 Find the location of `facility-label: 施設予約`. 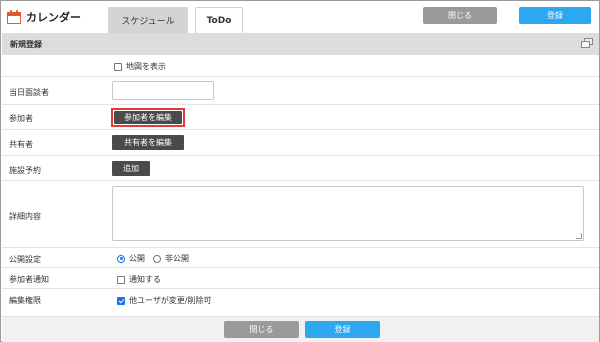

facility-label: 施設予約 is located at coordinates (25, 170).